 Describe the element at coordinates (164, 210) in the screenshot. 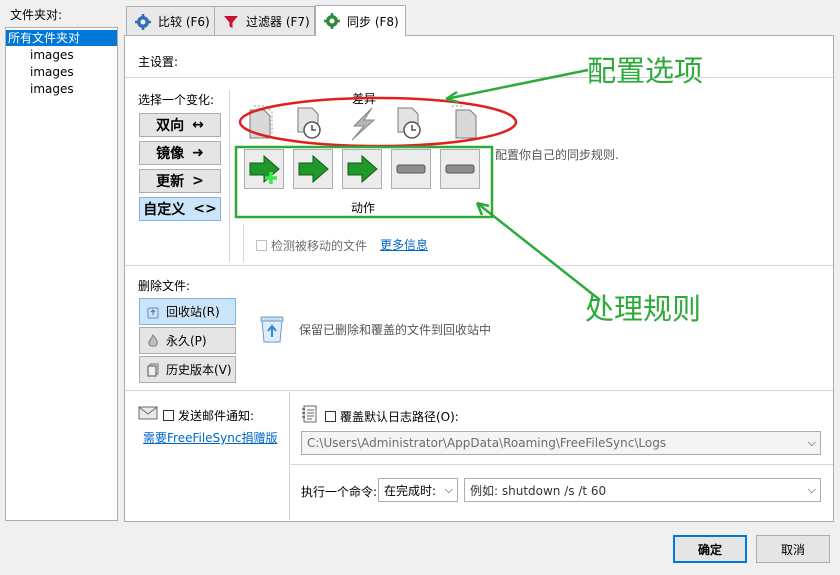

I see `variant-custom-label: 自定义` at that location.